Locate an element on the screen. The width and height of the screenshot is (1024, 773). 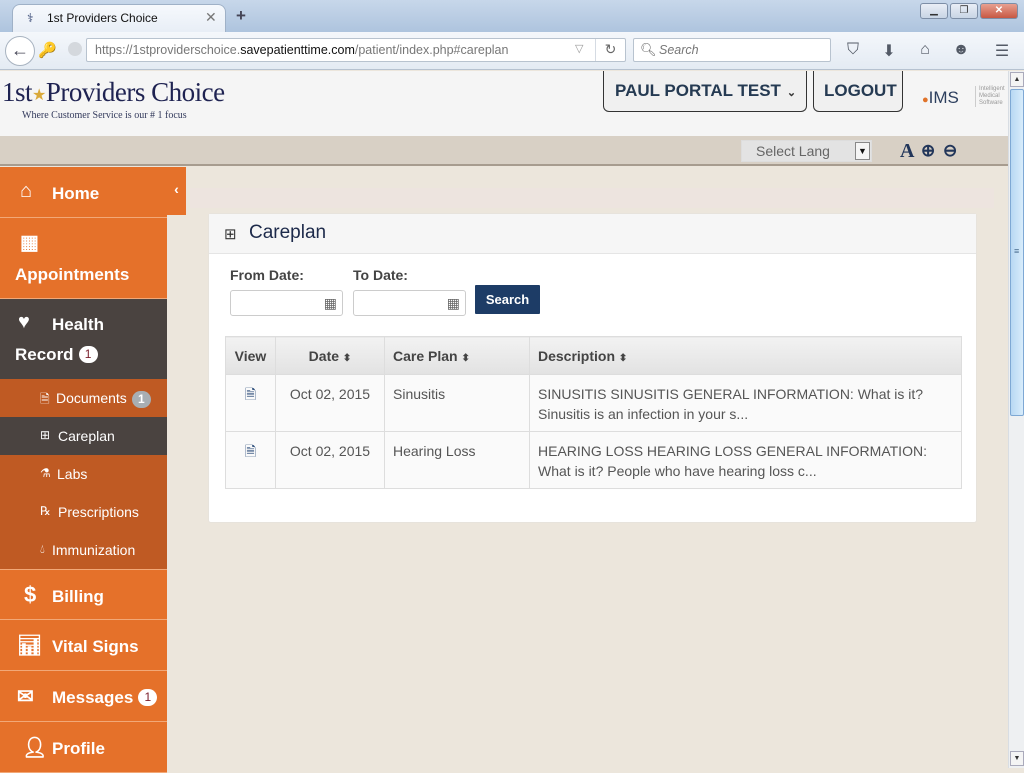
sidebar-item-billing: $ Billing is located at coordinates (83, 594).